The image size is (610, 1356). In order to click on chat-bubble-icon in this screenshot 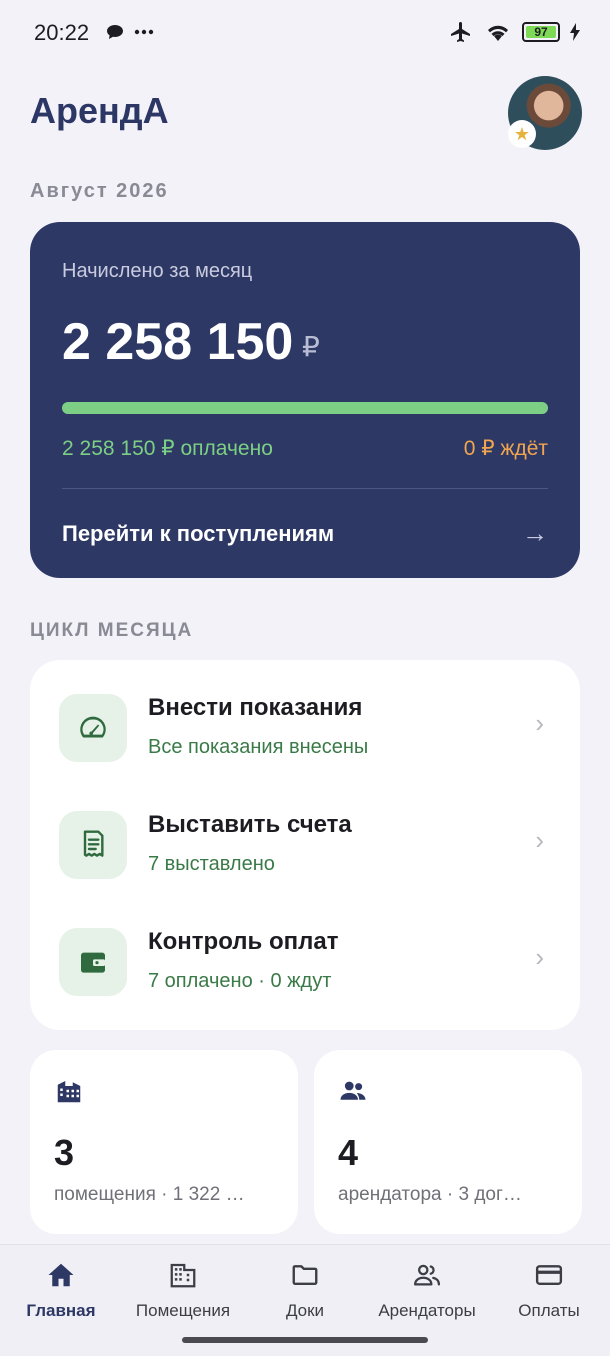, I will do `click(115, 32)`.